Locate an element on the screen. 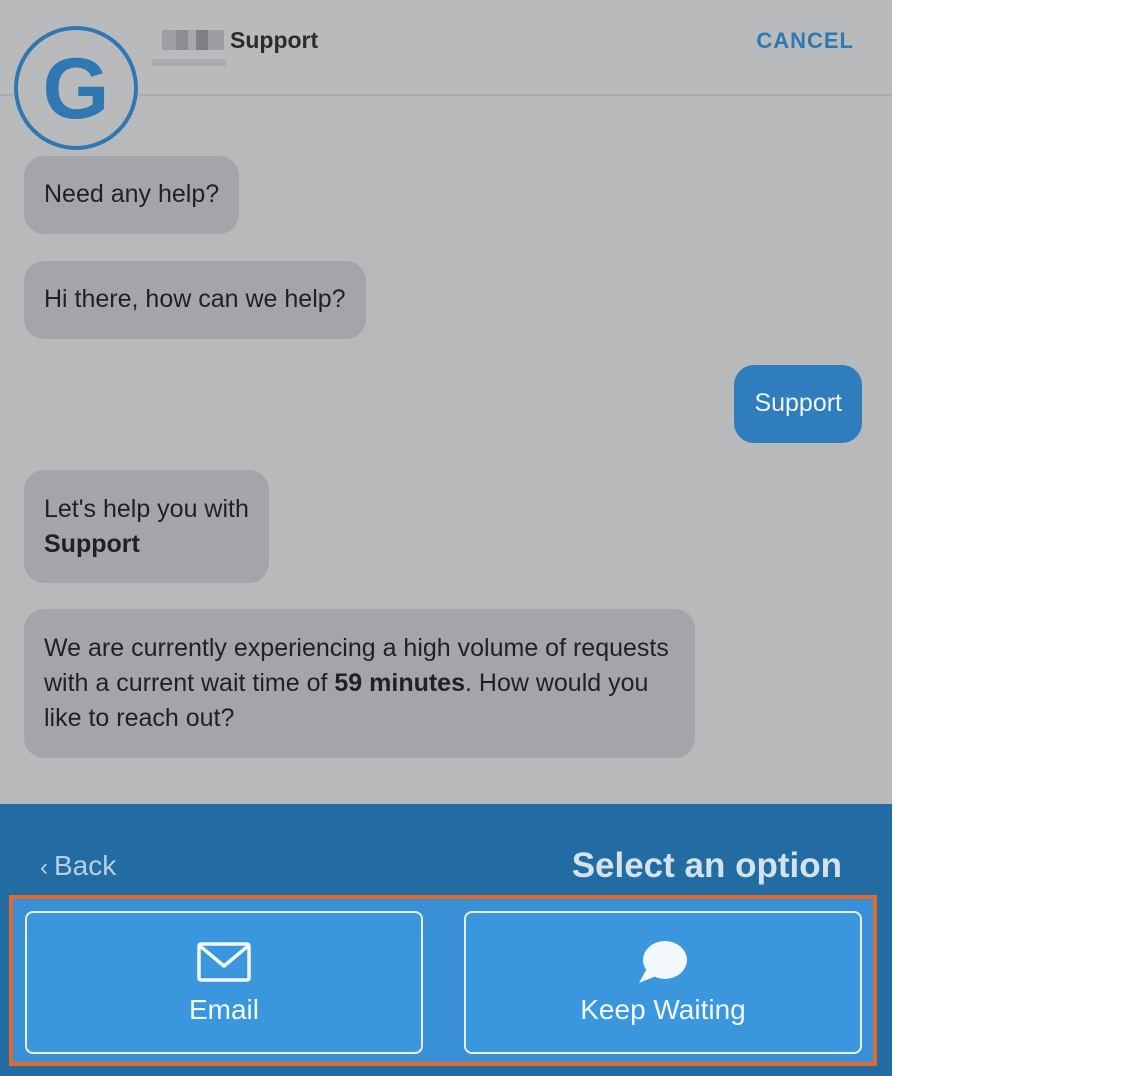 The image size is (1124, 1076). chat-bubble-icon is located at coordinates (663, 962).